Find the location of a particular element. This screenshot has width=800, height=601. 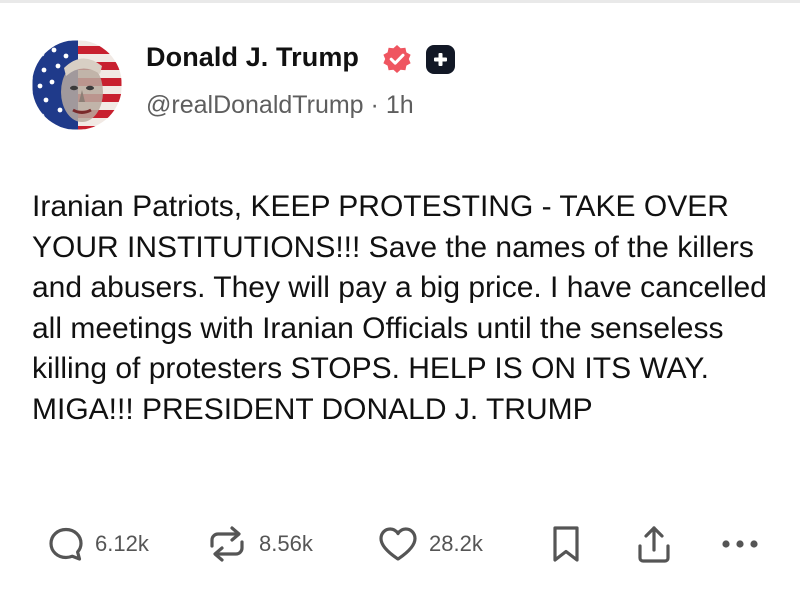

like-count: 28.2k is located at coordinates (456, 543).